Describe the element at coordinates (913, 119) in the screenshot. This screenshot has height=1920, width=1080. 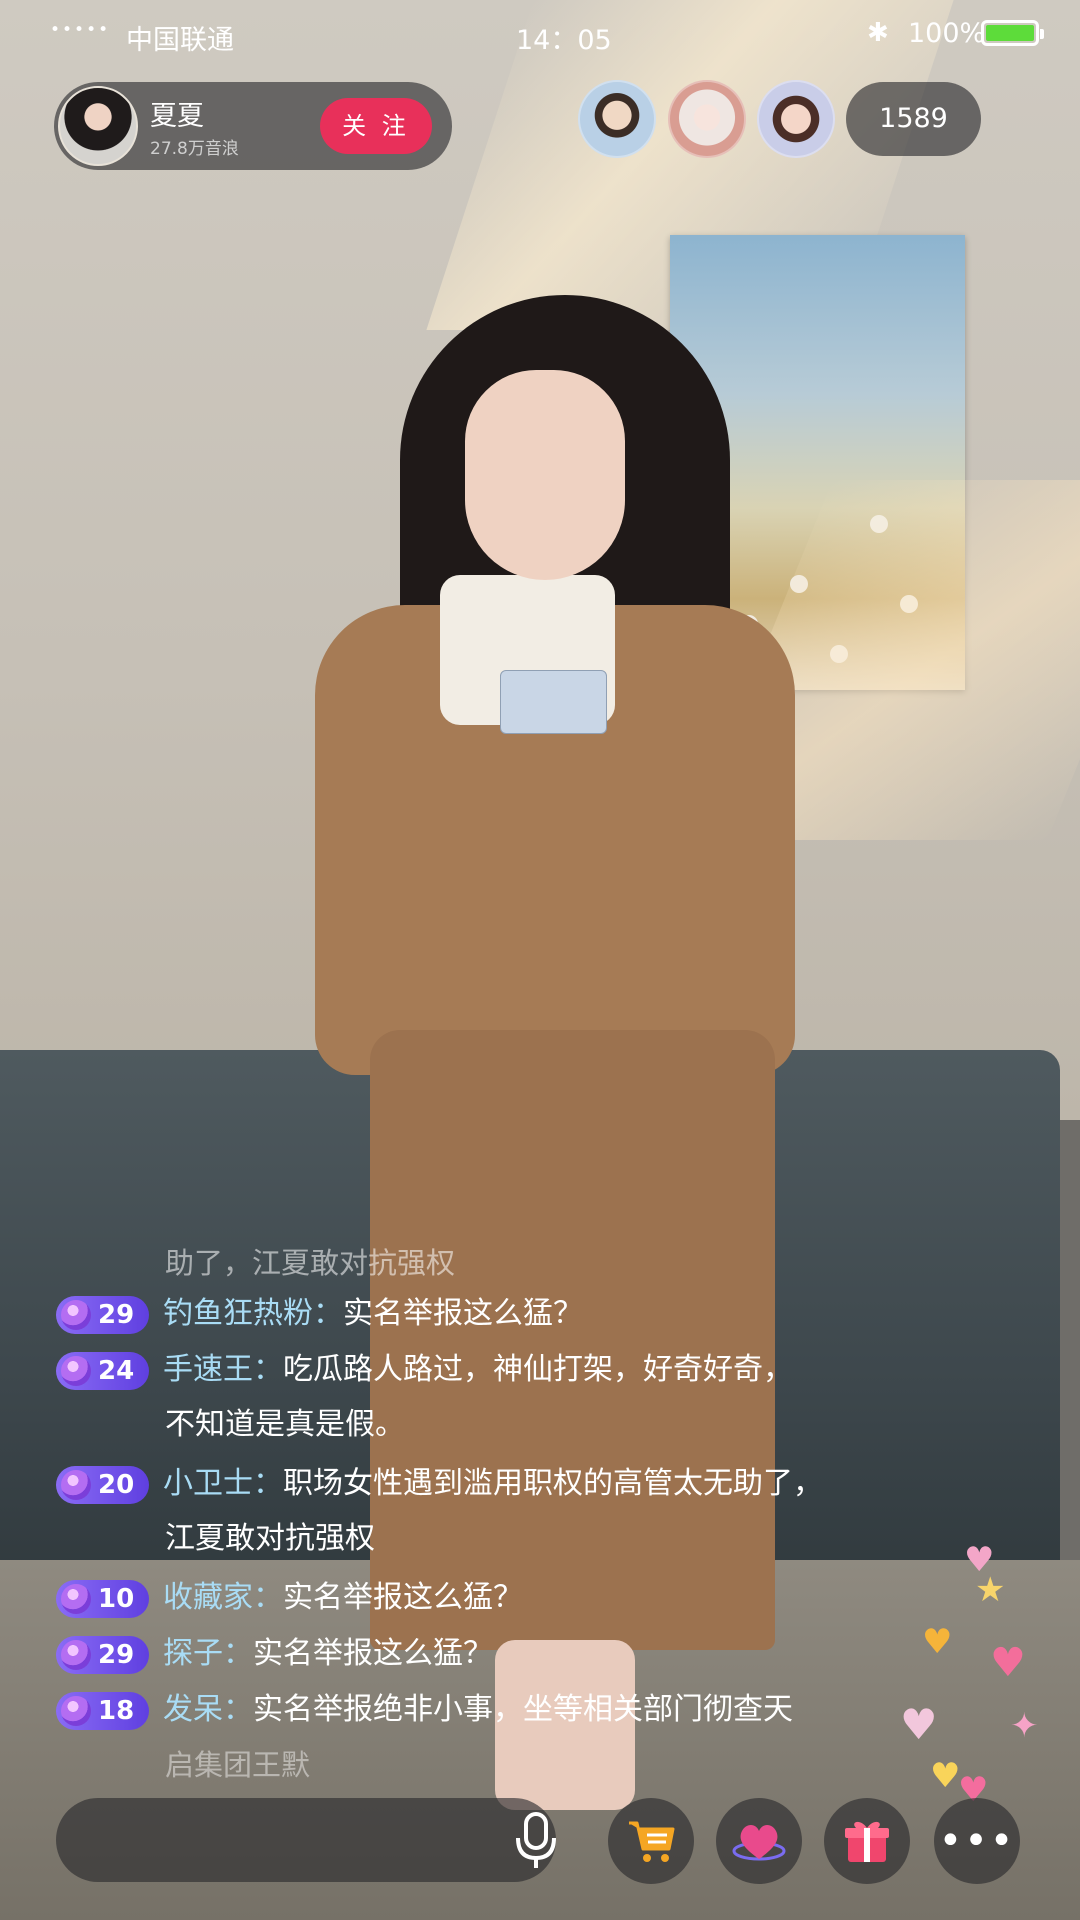
I see `viewer-count: 1589` at that location.